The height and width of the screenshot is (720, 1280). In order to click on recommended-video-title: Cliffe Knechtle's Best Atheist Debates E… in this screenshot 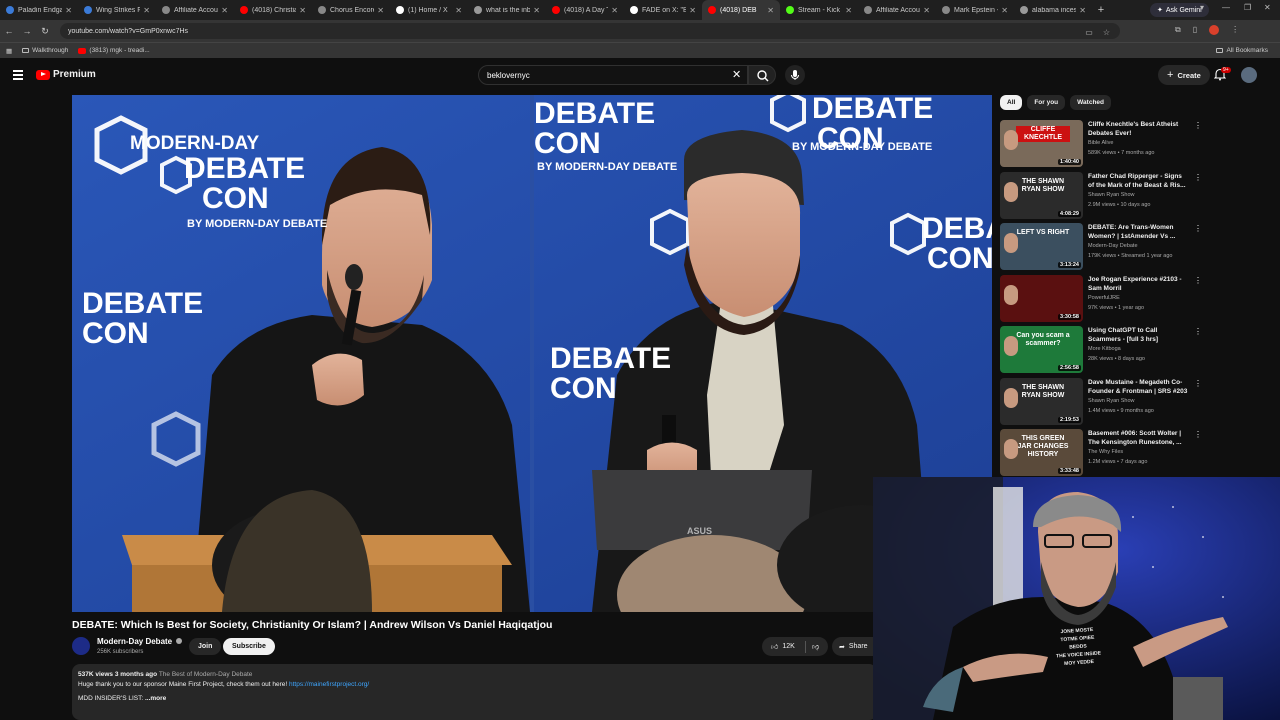, I will do `click(1138, 129)`.